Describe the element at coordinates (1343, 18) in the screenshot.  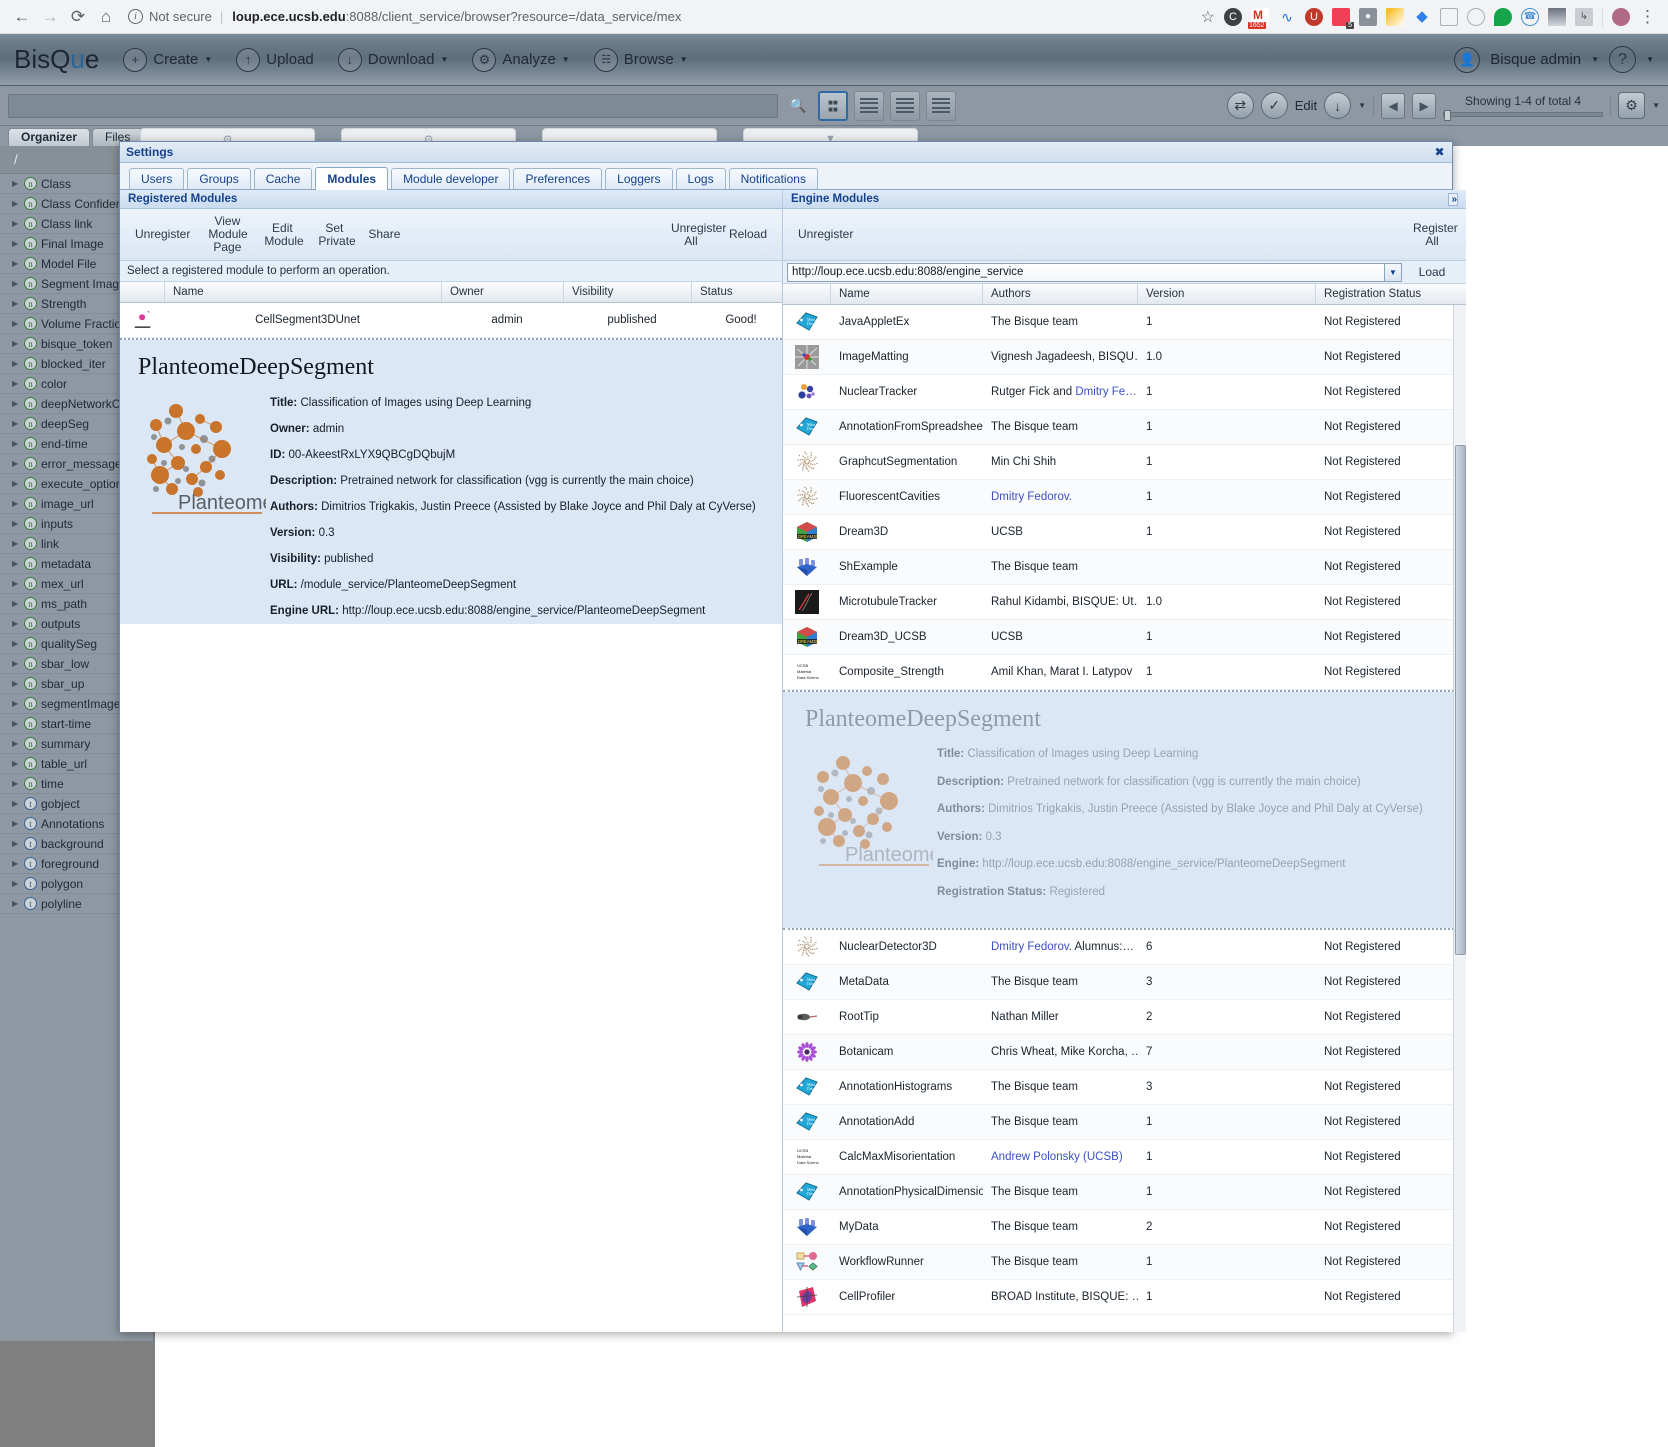
I see `pocket-icon: 5` at that location.